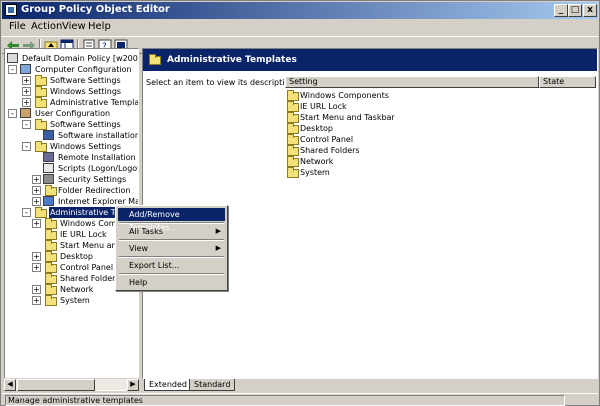 Image resolution: width=600 pixels, height=406 pixels. What do you see at coordinates (56, 385) in the screenshot?
I see `scroll-thumb` at bounding box center [56, 385].